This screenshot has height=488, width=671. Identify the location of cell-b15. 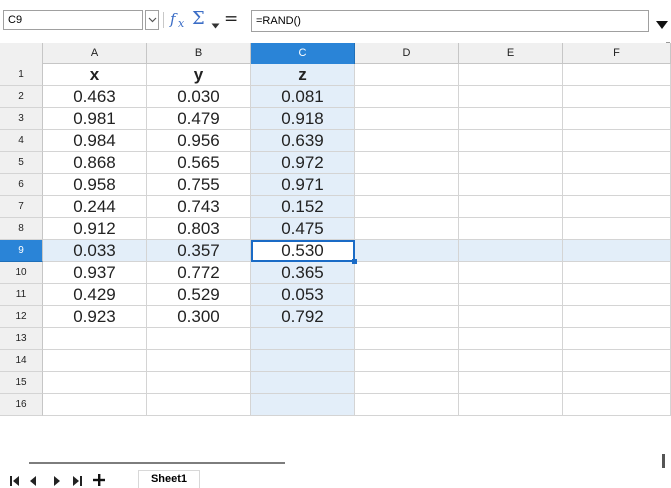
(199, 383).